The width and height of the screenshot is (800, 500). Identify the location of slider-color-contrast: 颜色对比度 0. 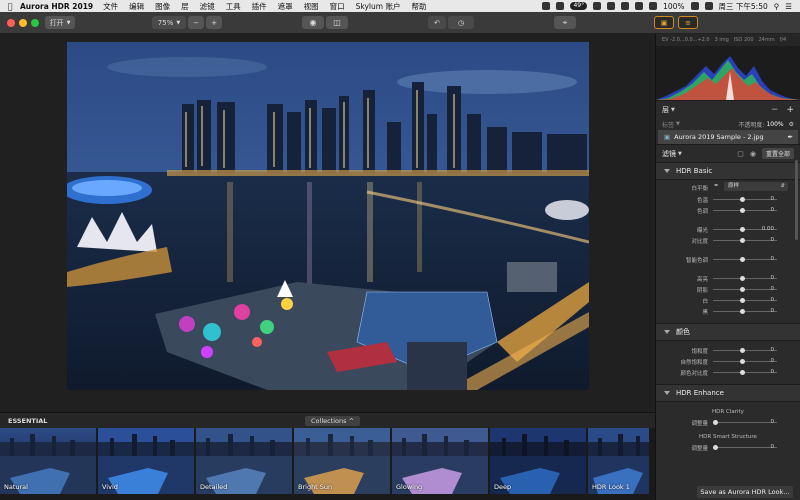
(728, 372).